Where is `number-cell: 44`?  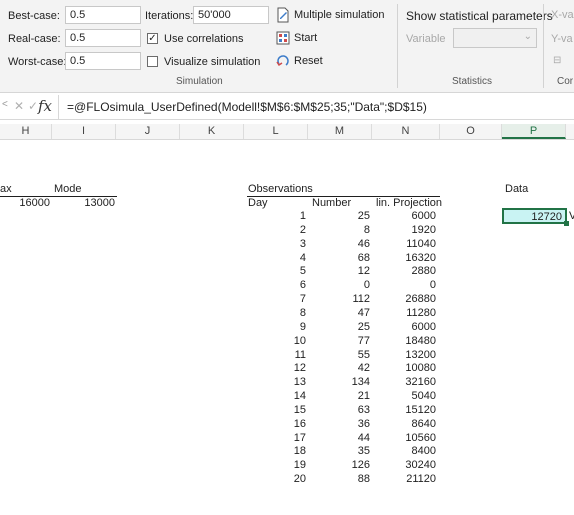 number-cell: 44 is located at coordinates (339, 438).